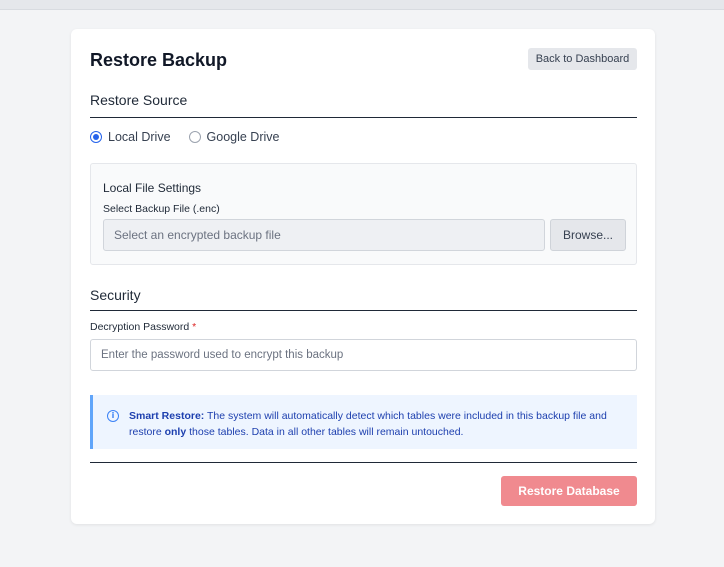 This screenshot has height=567, width=724. What do you see at coordinates (139, 137) in the screenshot?
I see `local-drive-label: Local Drive` at bounding box center [139, 137].